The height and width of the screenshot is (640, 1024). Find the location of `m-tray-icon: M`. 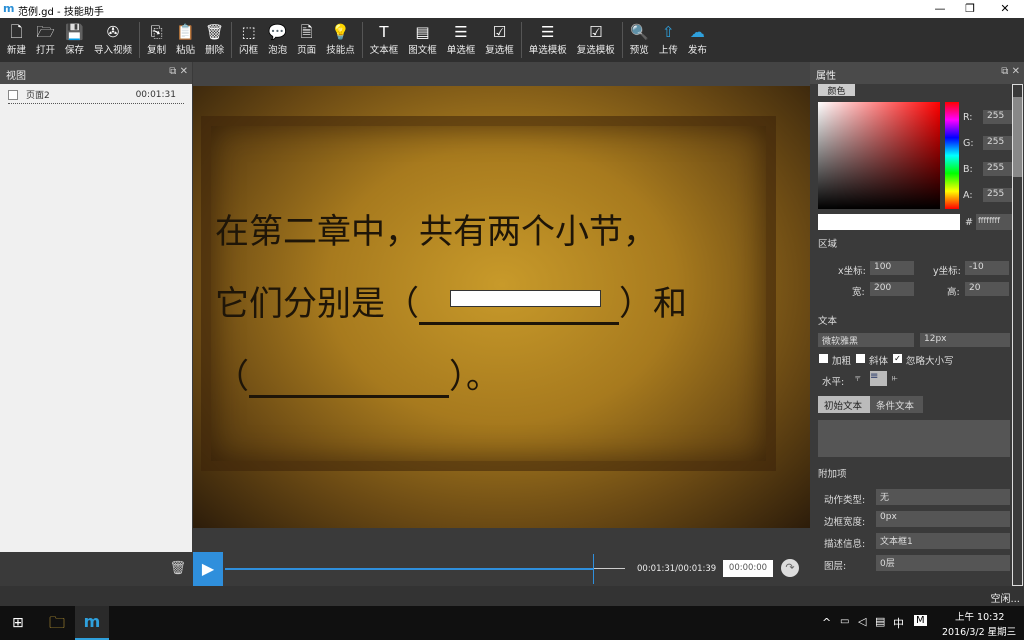

m-tray-icon: M is located at coordinates (920, 620).